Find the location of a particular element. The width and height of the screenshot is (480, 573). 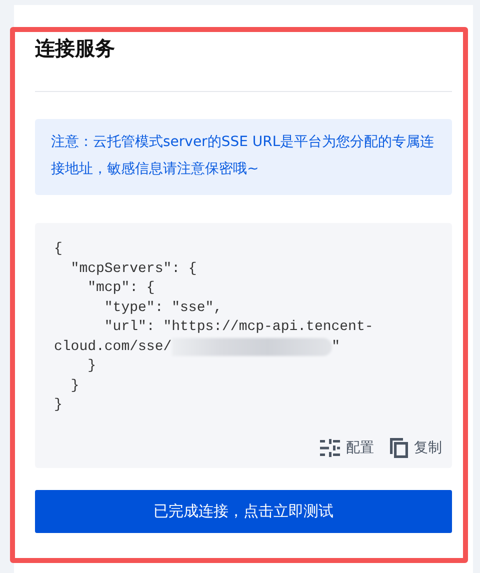

notice-text: 注意：云托管模式server的SSE URL是平台为您分配的专属连接地址，敏感信息请注意保密哦~ is located at coordinates (243, 156).